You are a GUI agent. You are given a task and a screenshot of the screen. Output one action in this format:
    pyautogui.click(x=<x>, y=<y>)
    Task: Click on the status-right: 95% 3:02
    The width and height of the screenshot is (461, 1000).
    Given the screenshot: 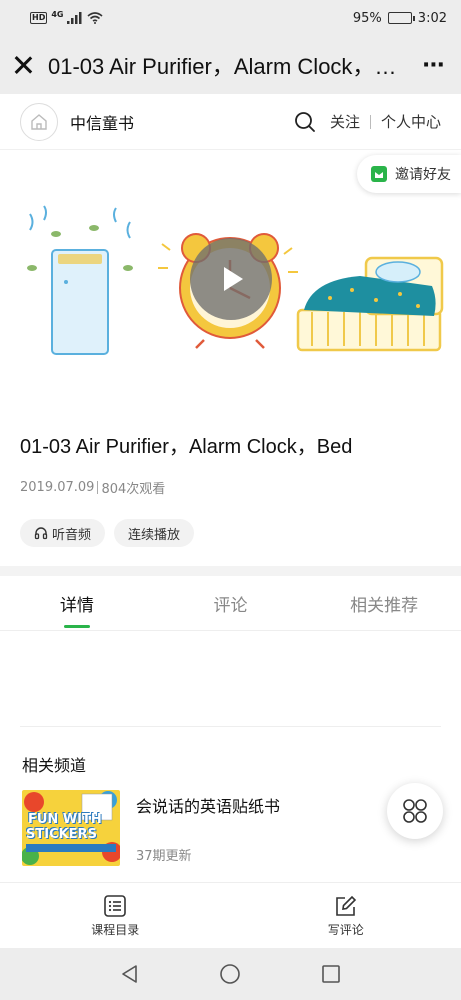 What is the action you would take?
    pyautogui.click(x=400, y=18)
    